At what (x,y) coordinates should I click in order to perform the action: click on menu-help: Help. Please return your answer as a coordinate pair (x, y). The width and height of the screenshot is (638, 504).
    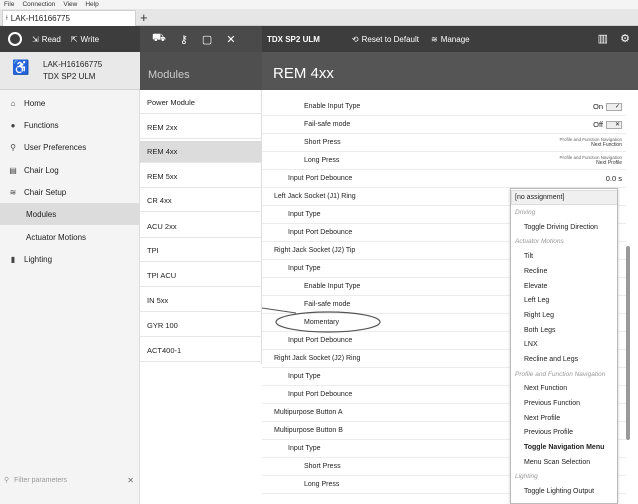
    Looking at the image, I should click on (91, 4).